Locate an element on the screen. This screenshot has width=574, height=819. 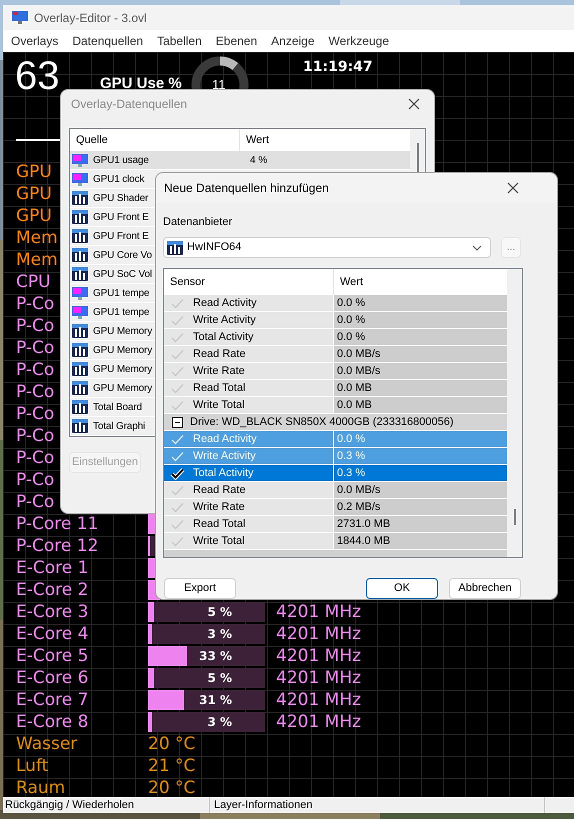
sensor-value: 0.0 % is located at coordinates (351, 337).